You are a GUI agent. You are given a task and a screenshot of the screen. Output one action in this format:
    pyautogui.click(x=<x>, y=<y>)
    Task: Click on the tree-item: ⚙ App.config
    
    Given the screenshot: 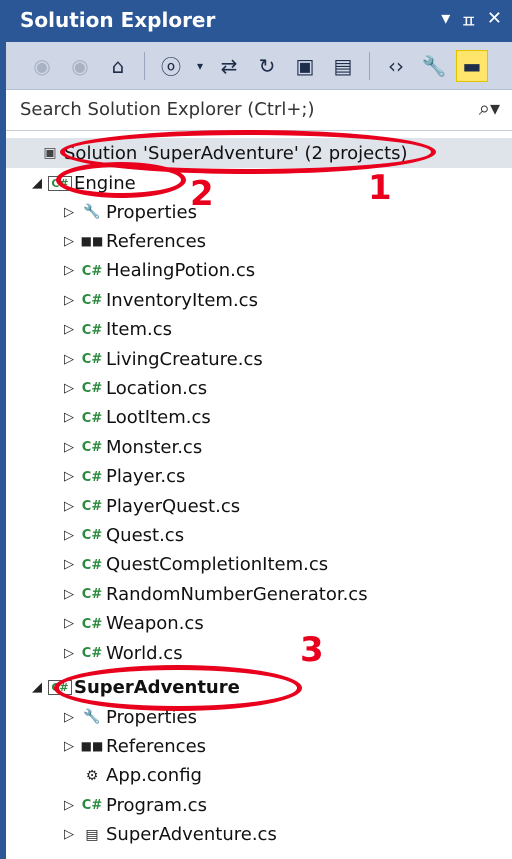 What is the action you would take?
    pyautogui.click(x=131, y=776)
    